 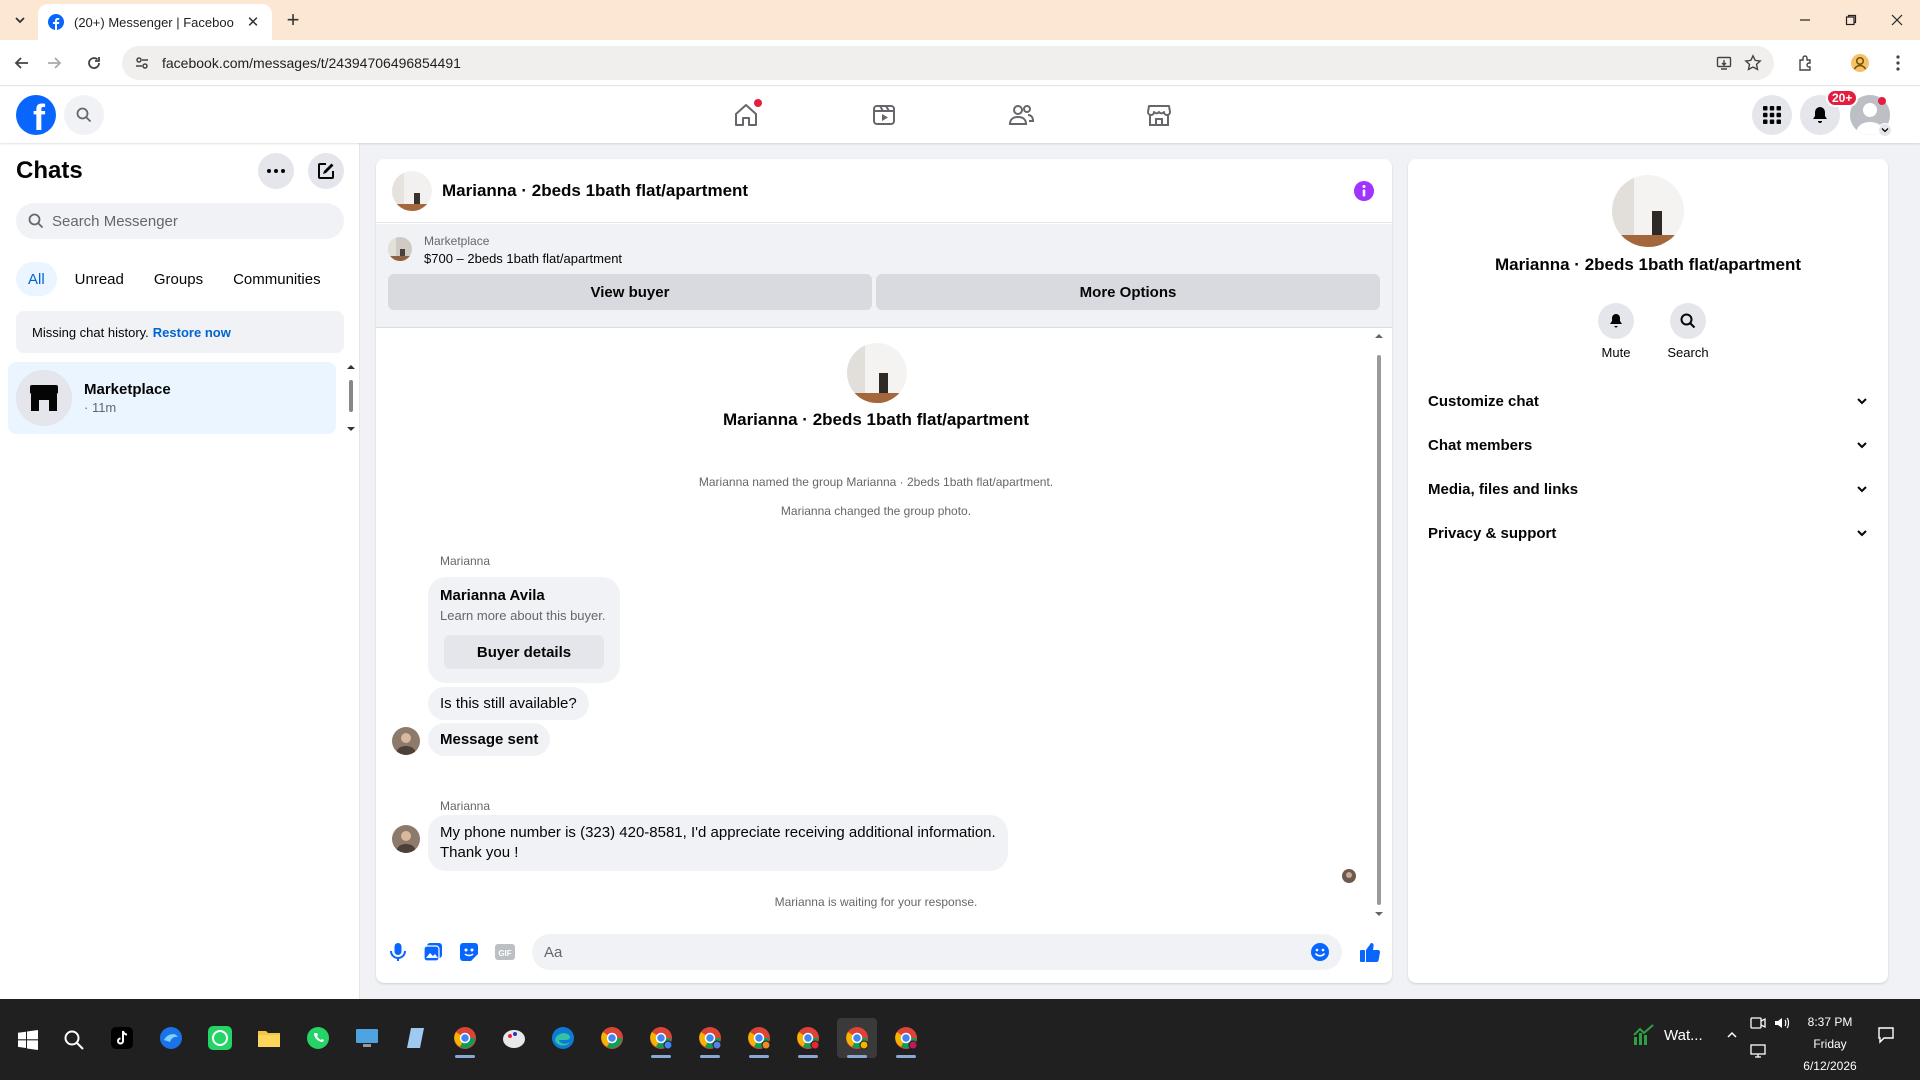 I want to click on facebook-search-icon, so click(x=84, y=115).